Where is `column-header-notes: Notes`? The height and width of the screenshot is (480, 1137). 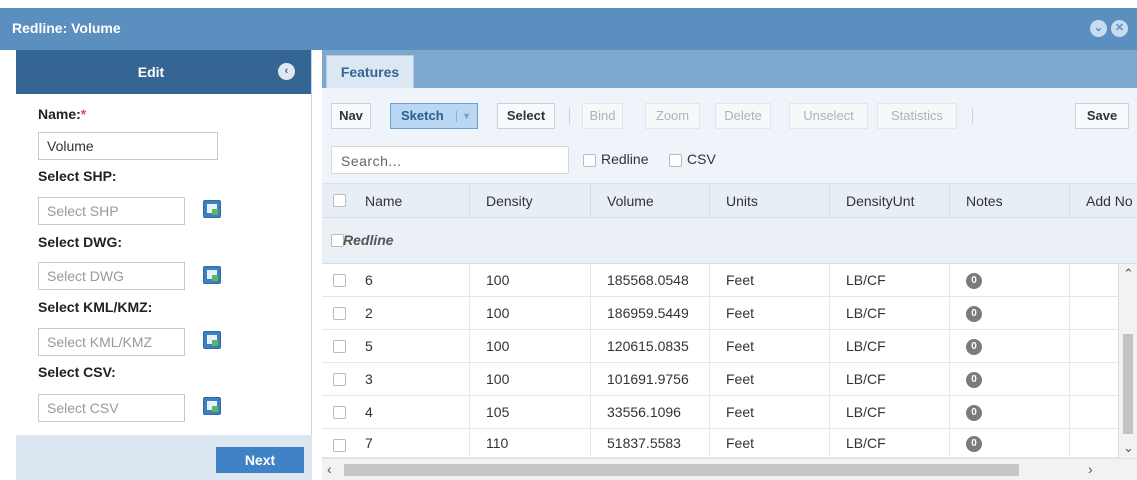
column-header-notes: Notes is located at coordinates (1010, 201).